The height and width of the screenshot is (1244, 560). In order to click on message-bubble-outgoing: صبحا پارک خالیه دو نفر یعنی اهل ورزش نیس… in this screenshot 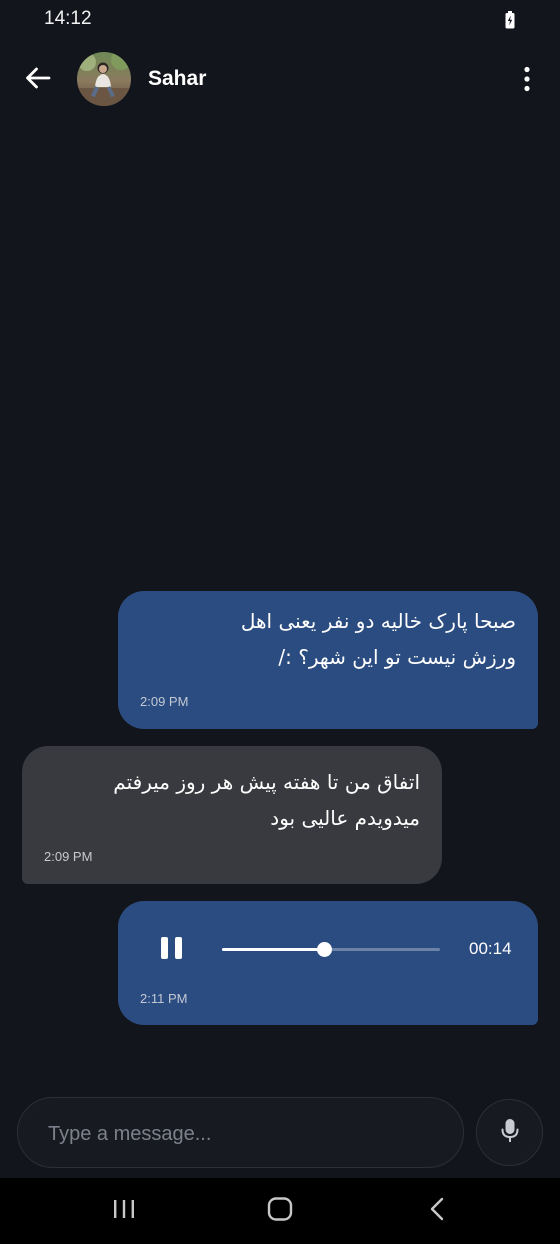, I will do `click(328, 660)`.